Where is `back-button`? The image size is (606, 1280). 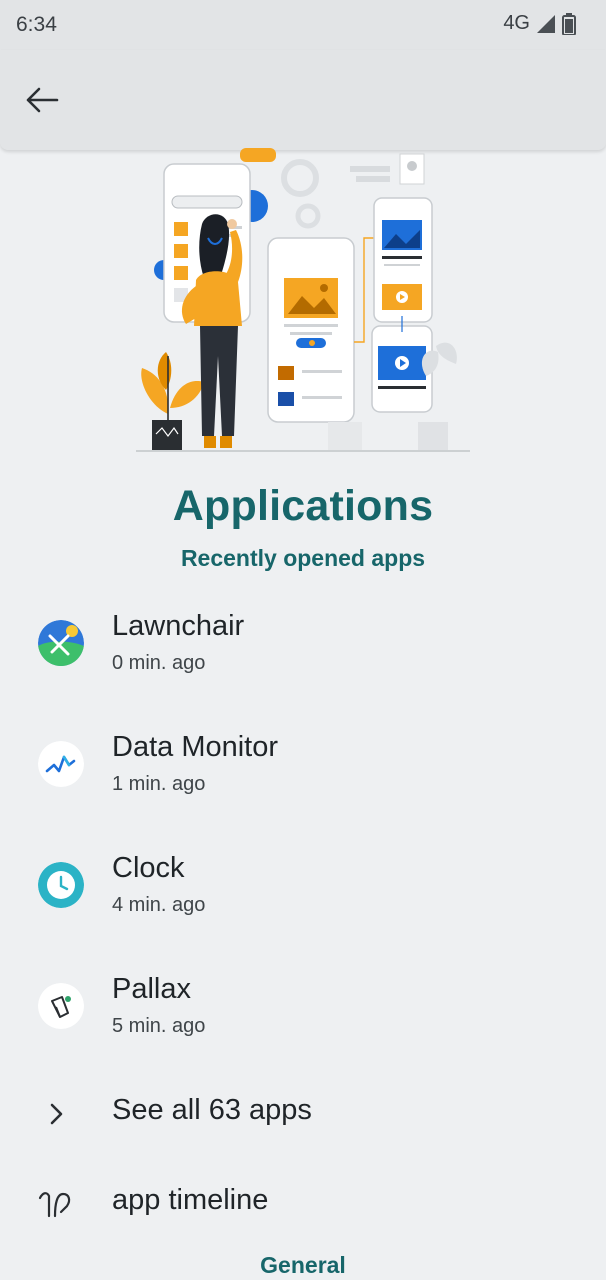
back-button is located at coordinates (42, 100).